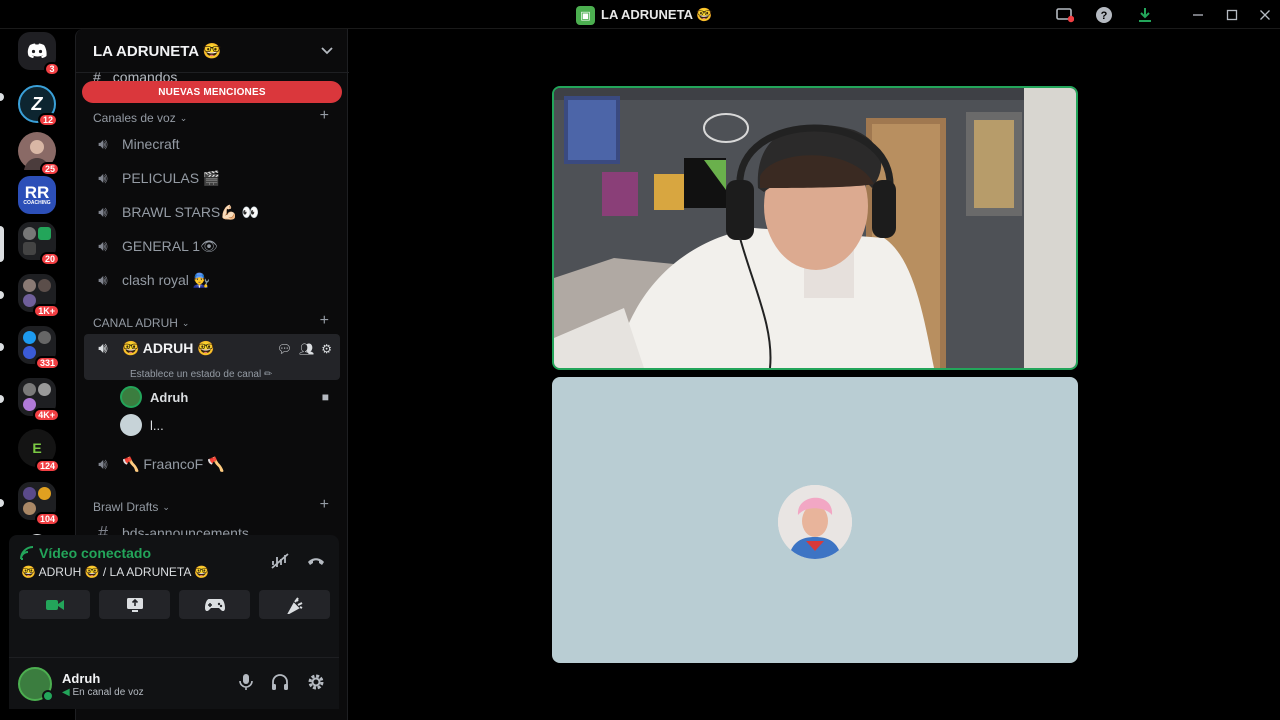 Image resolution: width=1280 pixels, height=720 pixels. What do you see at coordinates (212, 246) in the screenshot?
I see `voice-channel-general-1: 🔊︎ GENERAL 1👁` at bounding box center [212, 246].